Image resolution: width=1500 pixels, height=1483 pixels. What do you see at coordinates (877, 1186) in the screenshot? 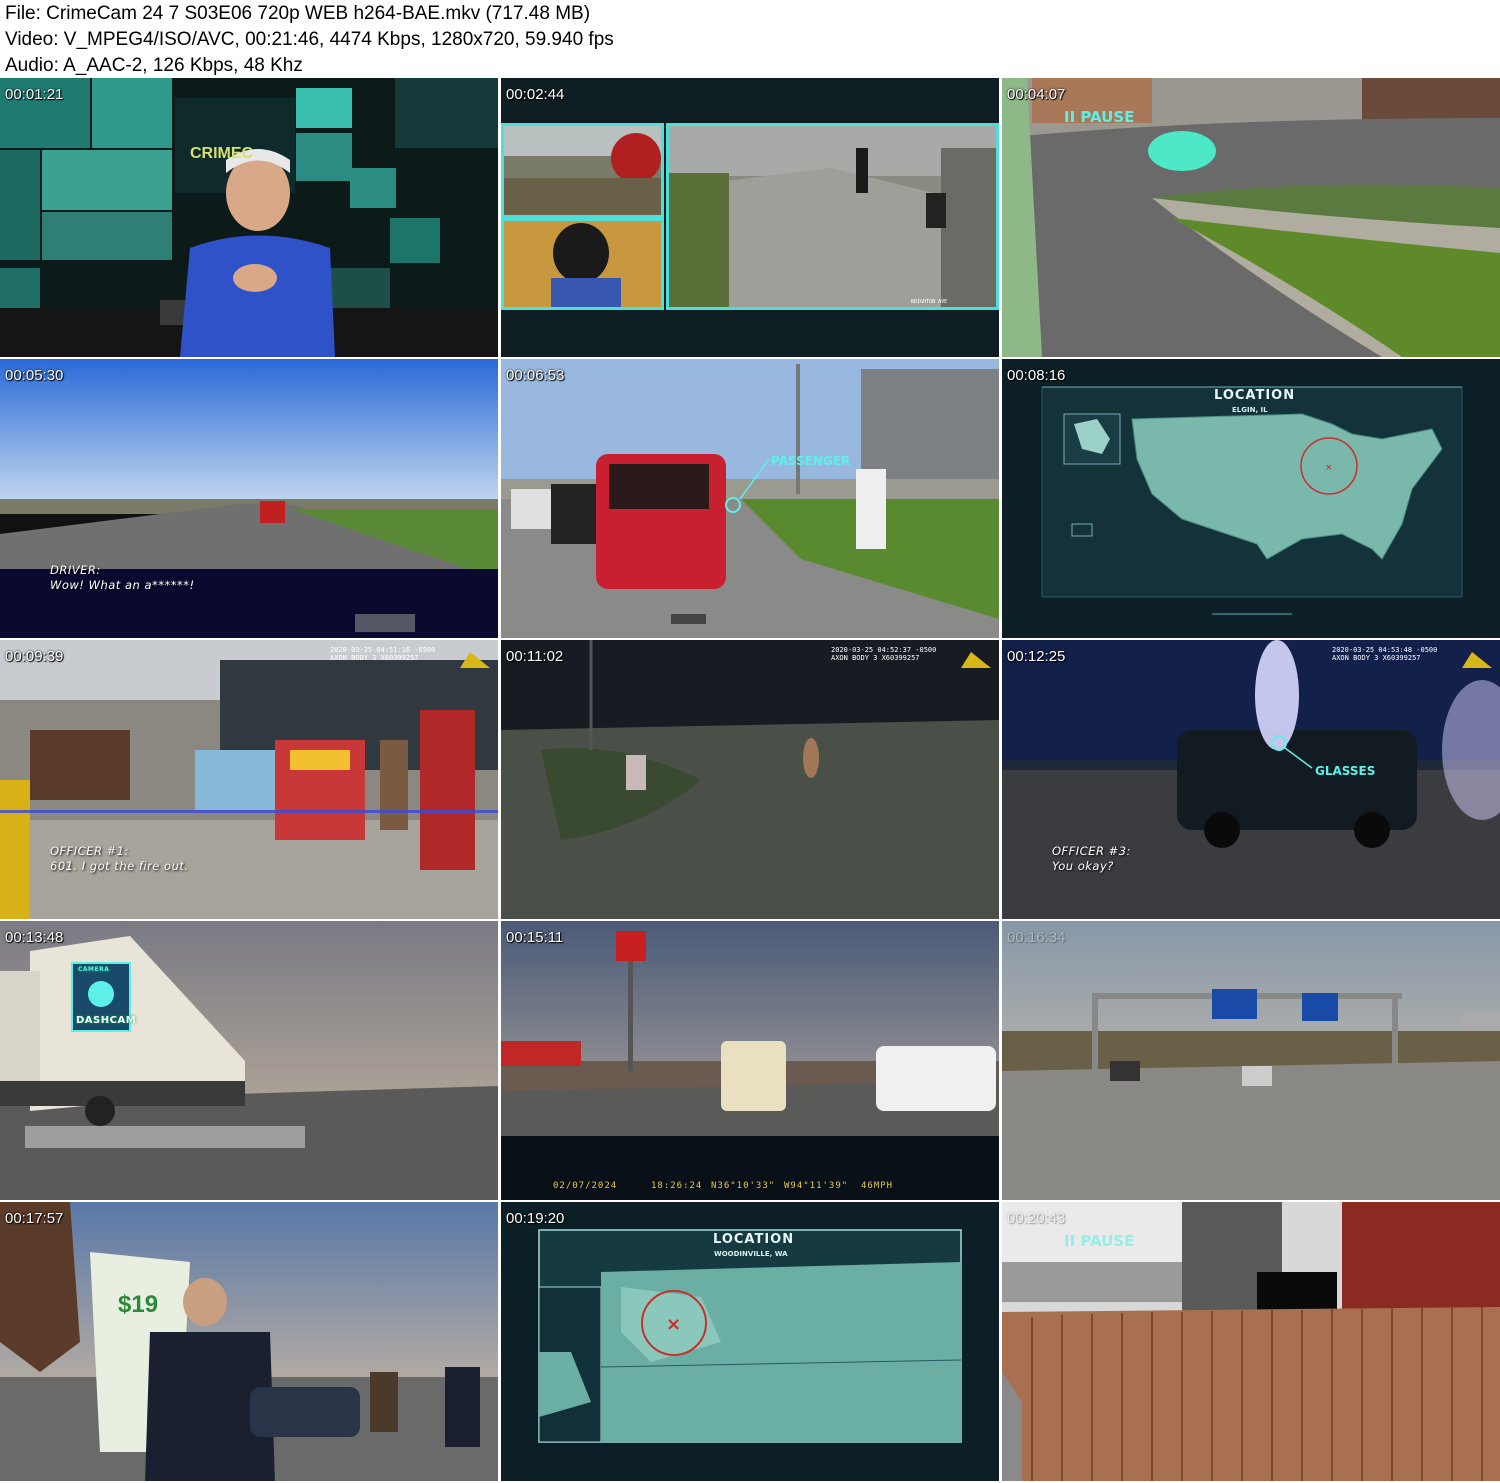
I see `dash-speed: 46MPH` at bounding box center [877, 1186].